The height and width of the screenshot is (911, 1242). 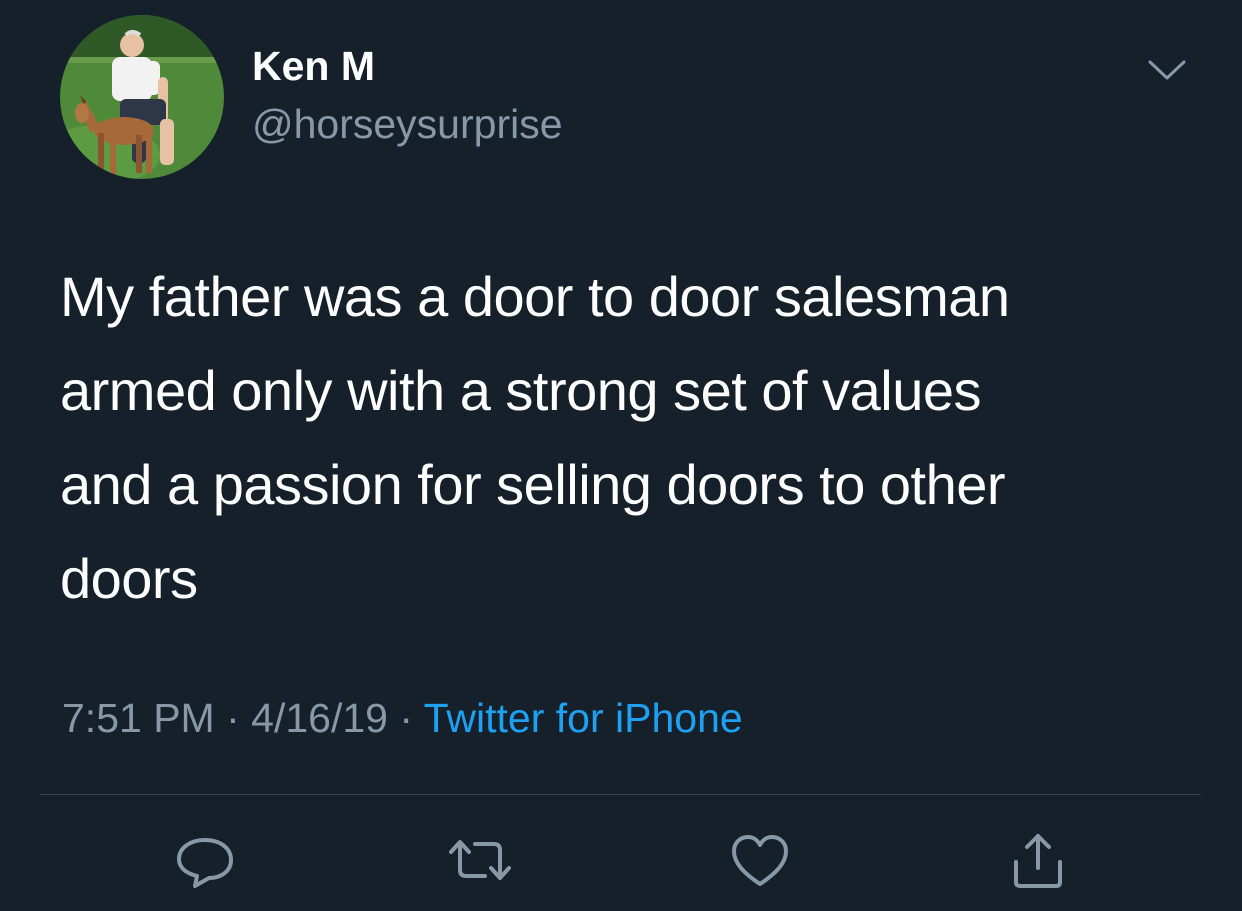 I want to click on tweet-date: 4/16/19, so click(x=319, y=718).